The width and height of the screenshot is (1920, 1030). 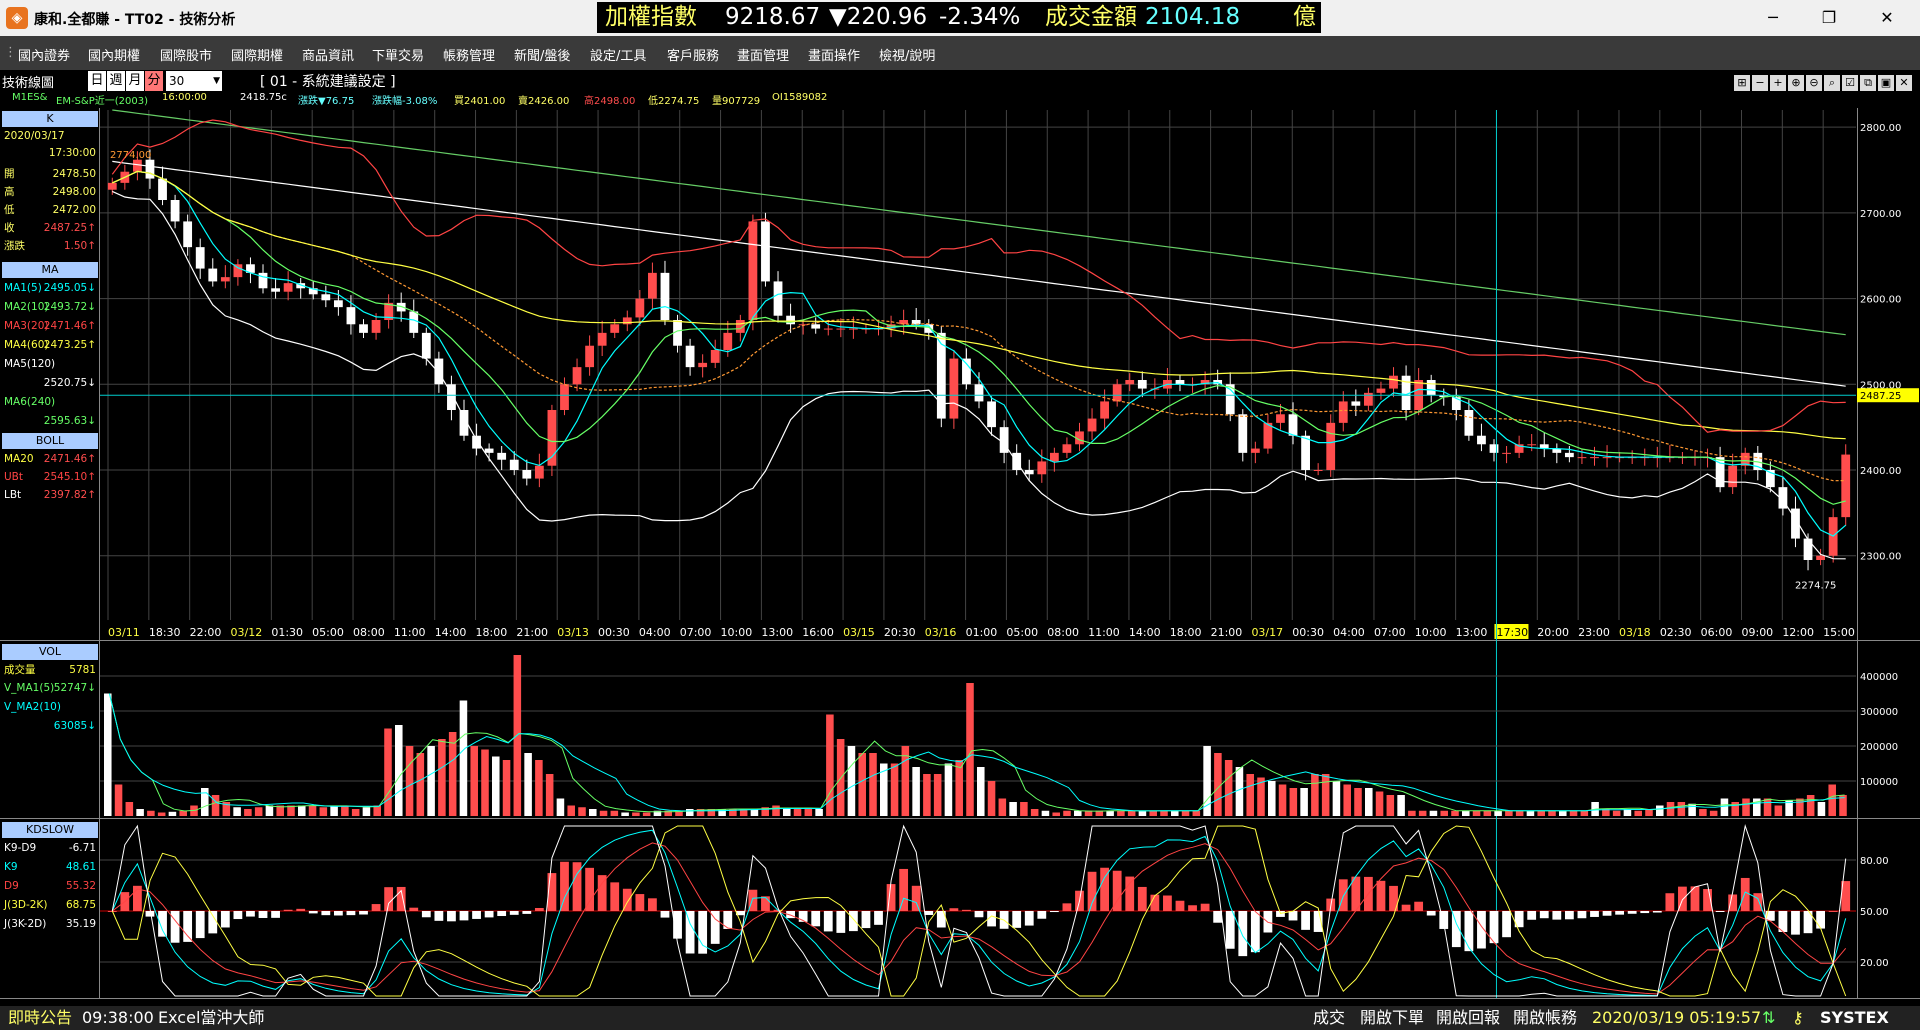 I want to click on current-price-label: 2487.25, so click(x=1880, y=396).